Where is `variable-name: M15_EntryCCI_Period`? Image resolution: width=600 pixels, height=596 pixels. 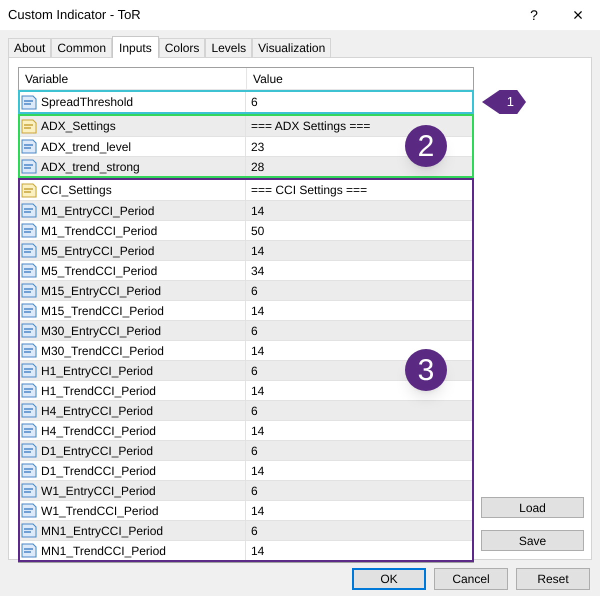 variable-name: M15_EntryCCI_Period is located at coordinates (101, 291).